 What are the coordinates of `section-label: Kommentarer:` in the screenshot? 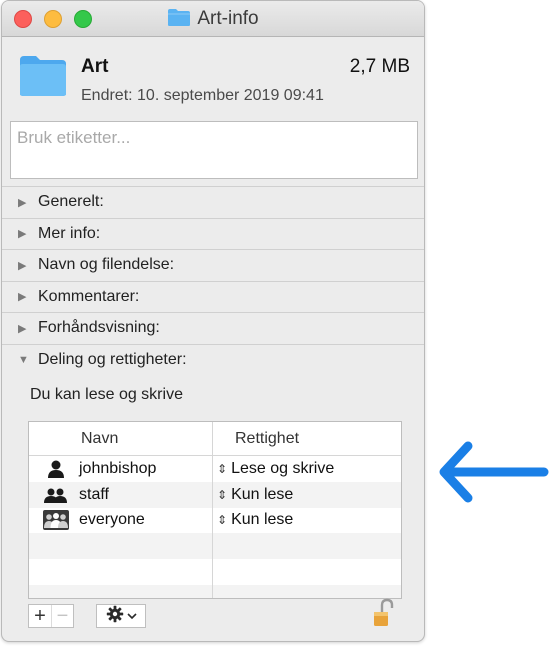 It's located at (89, 296).